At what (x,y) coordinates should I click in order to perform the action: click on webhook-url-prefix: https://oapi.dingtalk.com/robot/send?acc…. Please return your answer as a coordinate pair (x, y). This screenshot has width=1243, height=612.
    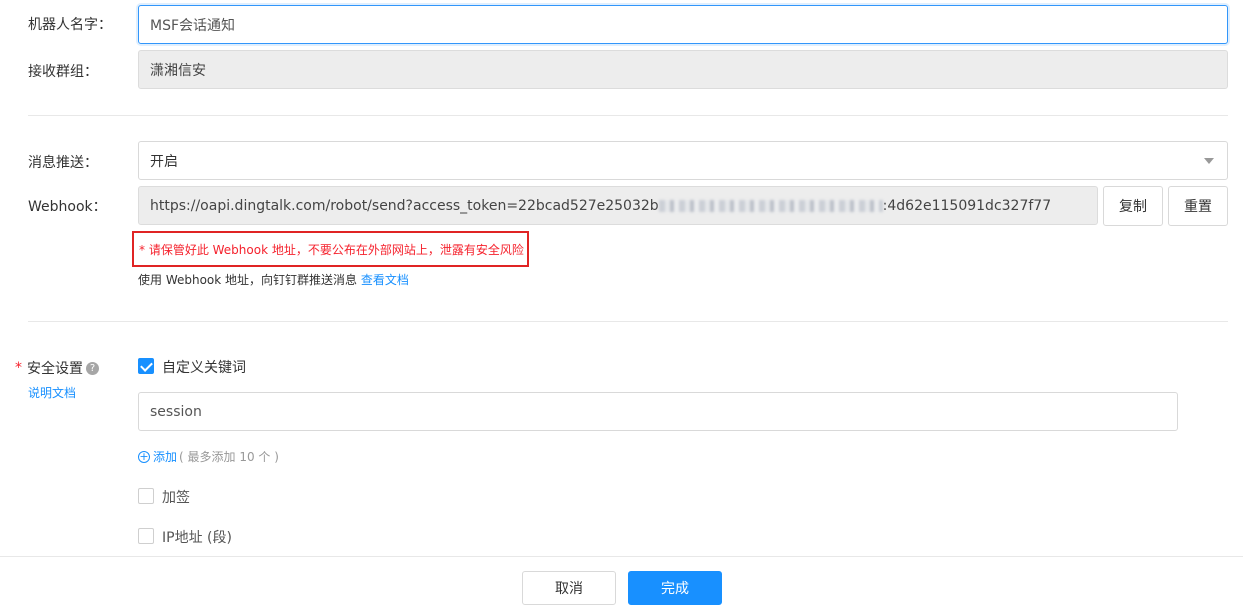
    Looking at the image, I should click on (404, 205).